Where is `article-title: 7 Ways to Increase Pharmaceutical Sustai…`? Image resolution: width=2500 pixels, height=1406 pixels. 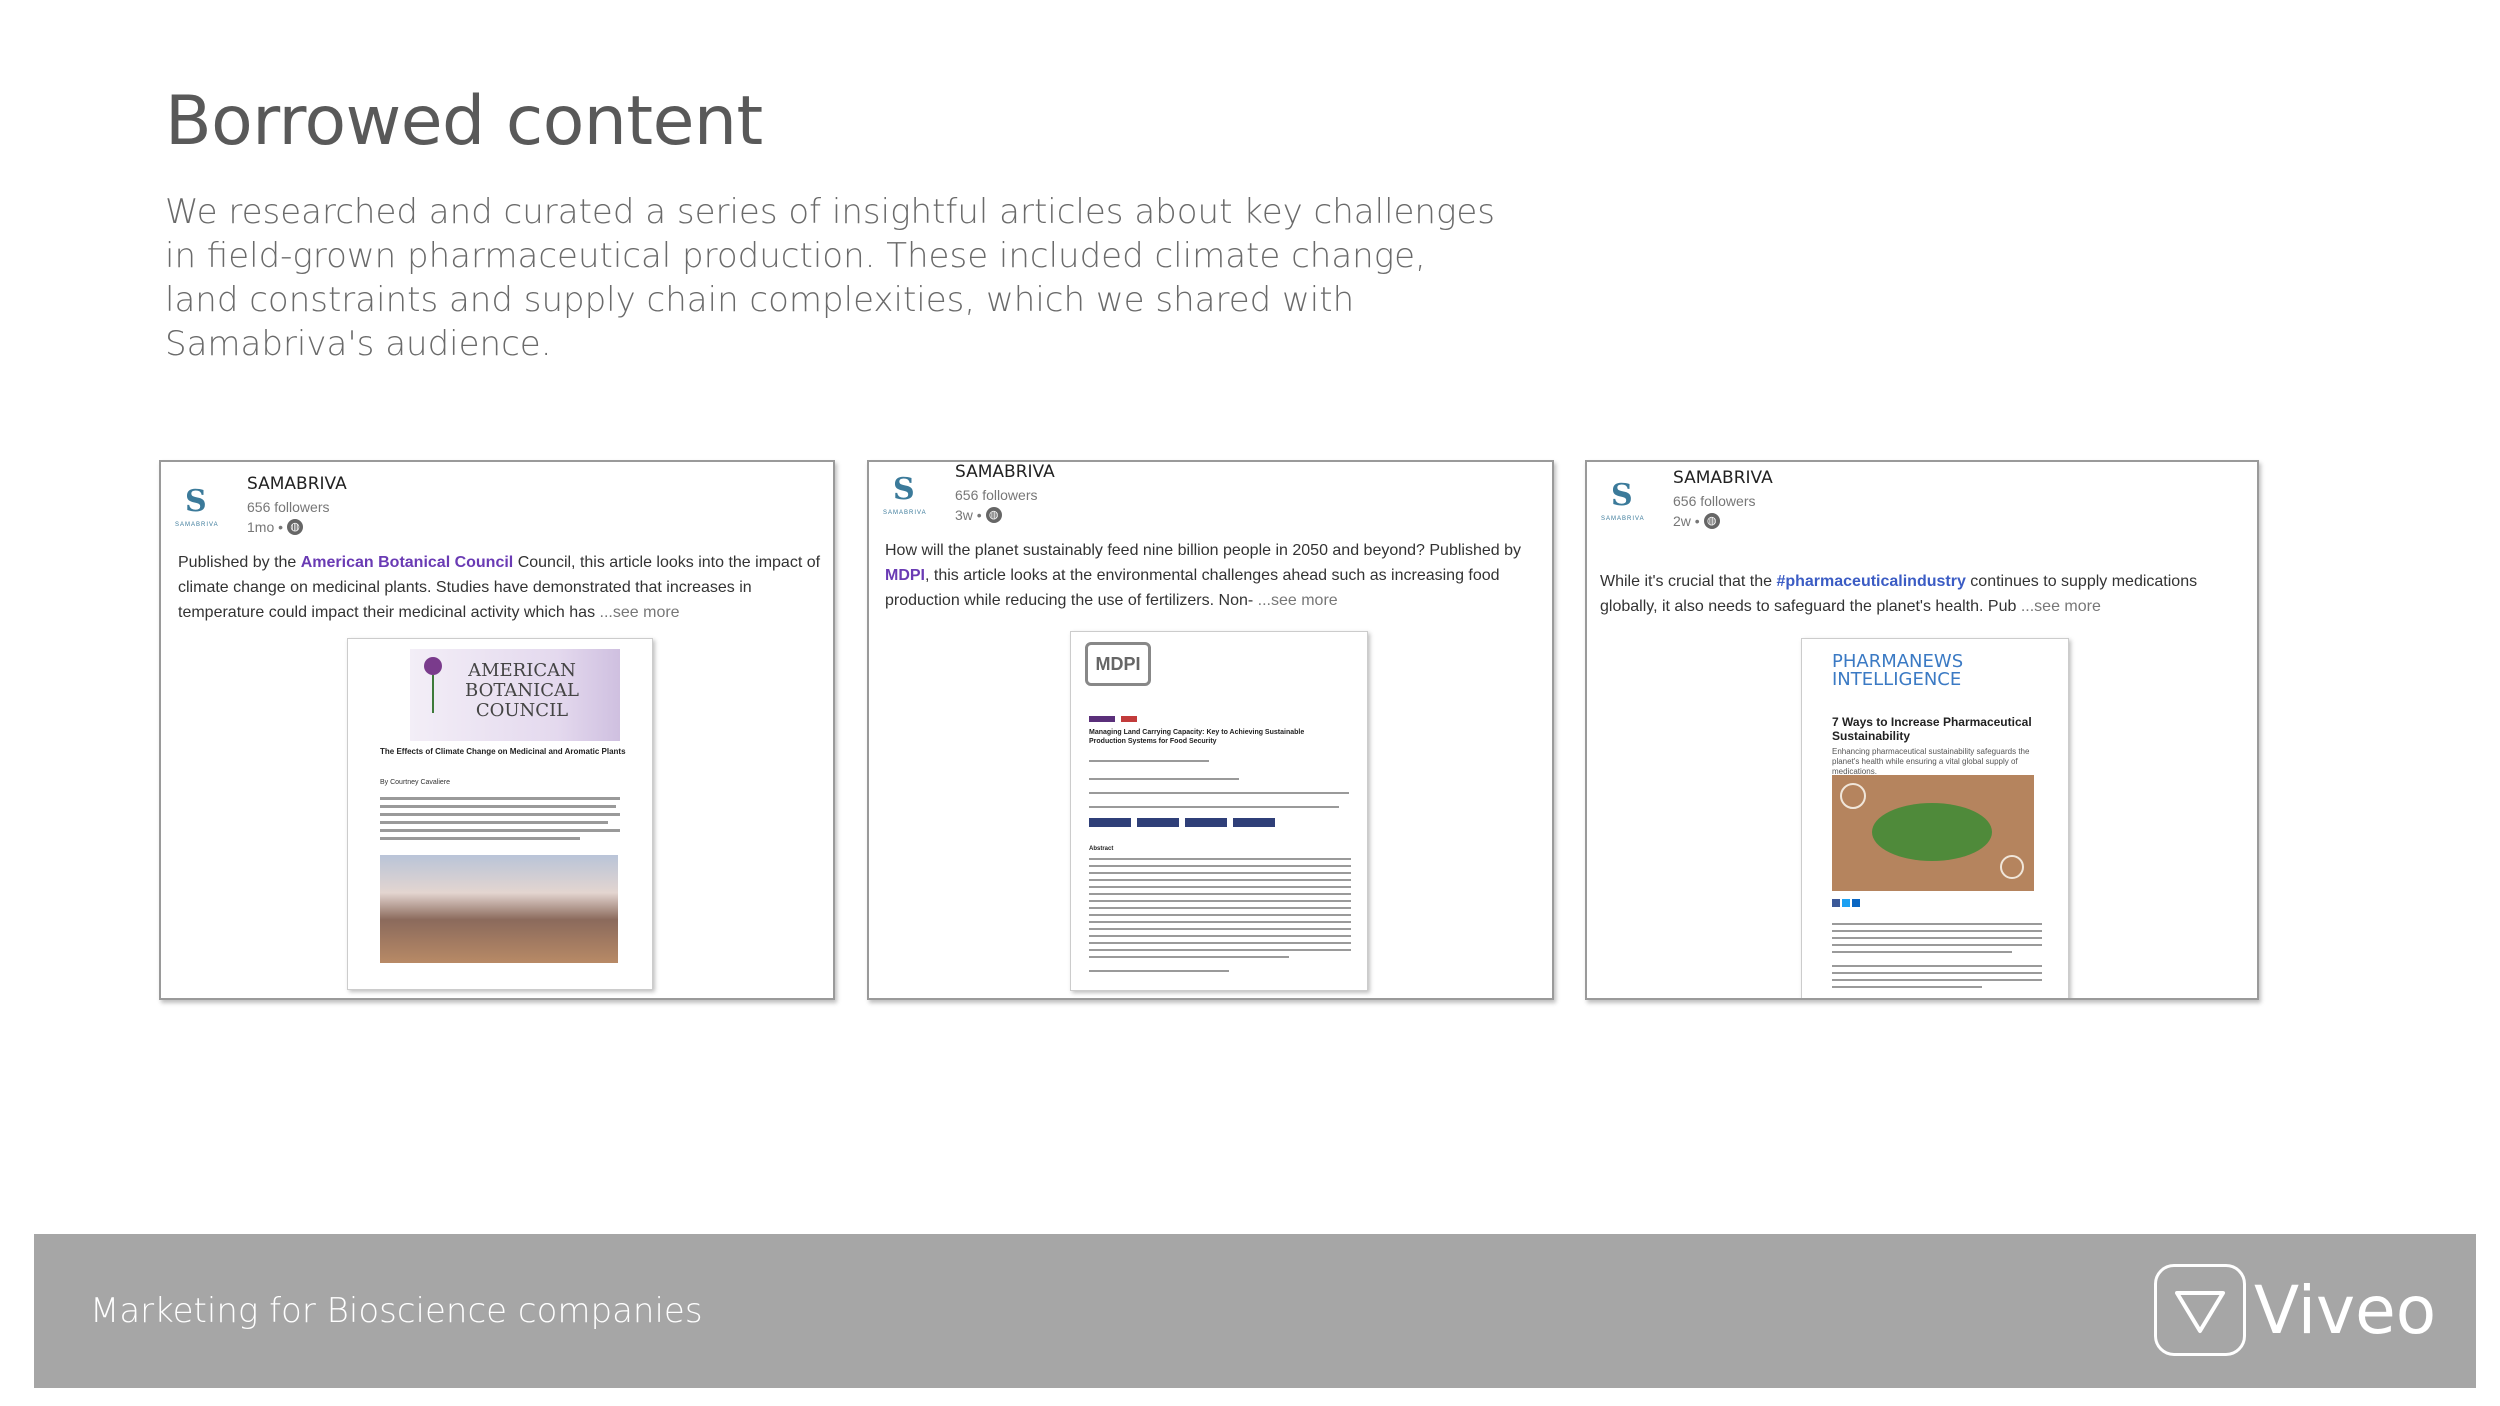
article-title: 7 Ways to Increase Pharmaceutical Sustai… is located at coordinates (1932, 729).